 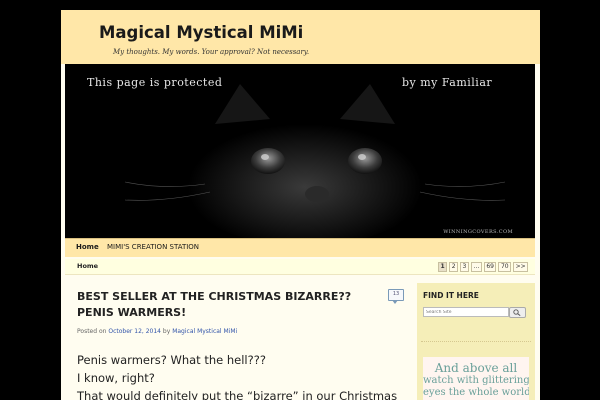 What do you see at coordinates (447, 82) in the screenshot?
I see `banner-text-right: by my Familiar` at bounding box center [447, 82].